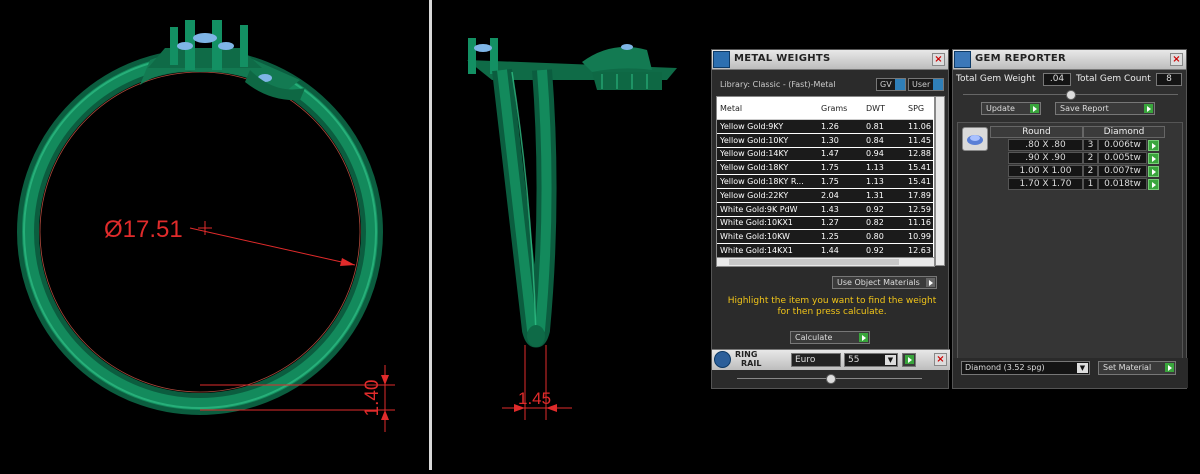  Describe the element at coordinates (884, 126) in the screenshot. I see `table-cell-dwt: 0.81` at that location.